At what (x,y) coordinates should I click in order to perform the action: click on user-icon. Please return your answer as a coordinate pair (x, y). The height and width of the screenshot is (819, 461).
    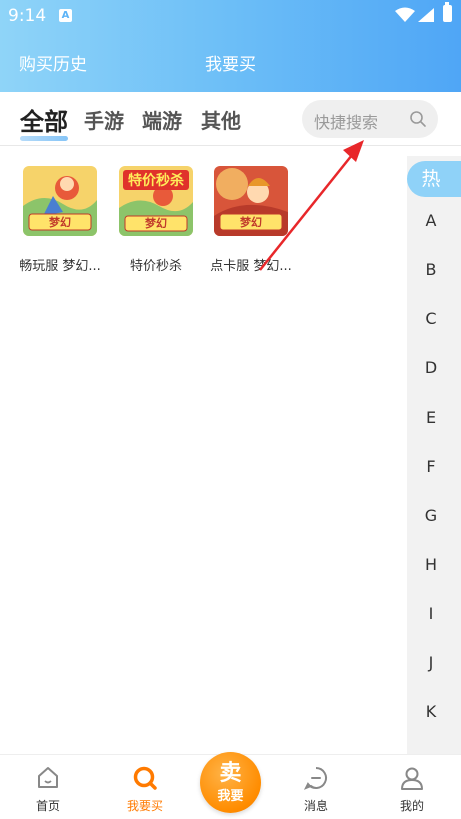
    Looking at the image, I should click on (412, 778).